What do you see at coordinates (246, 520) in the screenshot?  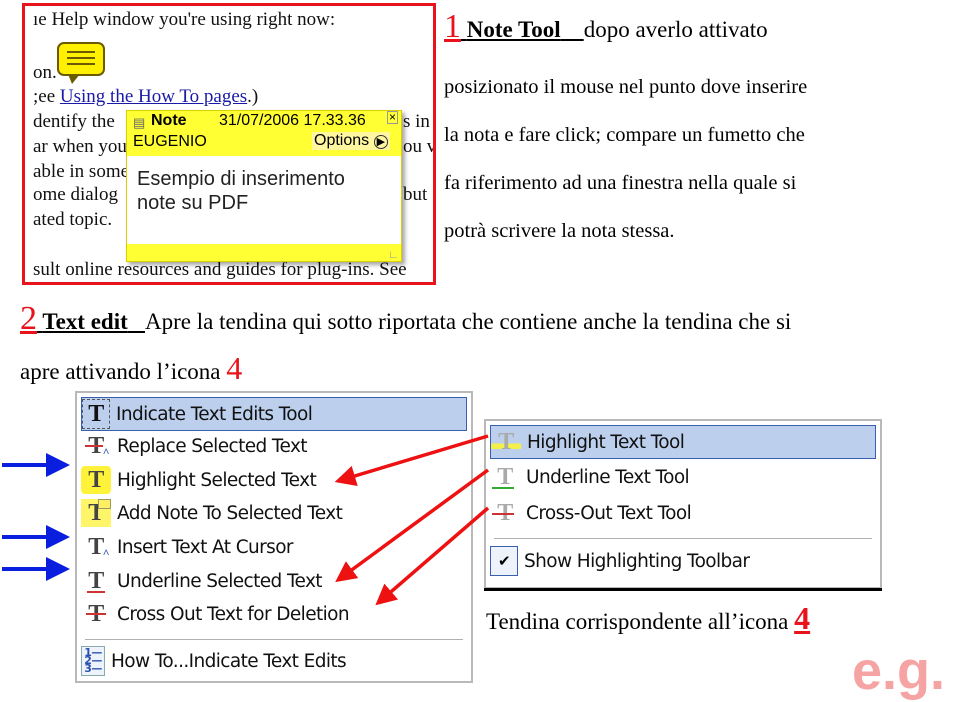 I see `annotation-arrows` at bounding box center [246, 520].